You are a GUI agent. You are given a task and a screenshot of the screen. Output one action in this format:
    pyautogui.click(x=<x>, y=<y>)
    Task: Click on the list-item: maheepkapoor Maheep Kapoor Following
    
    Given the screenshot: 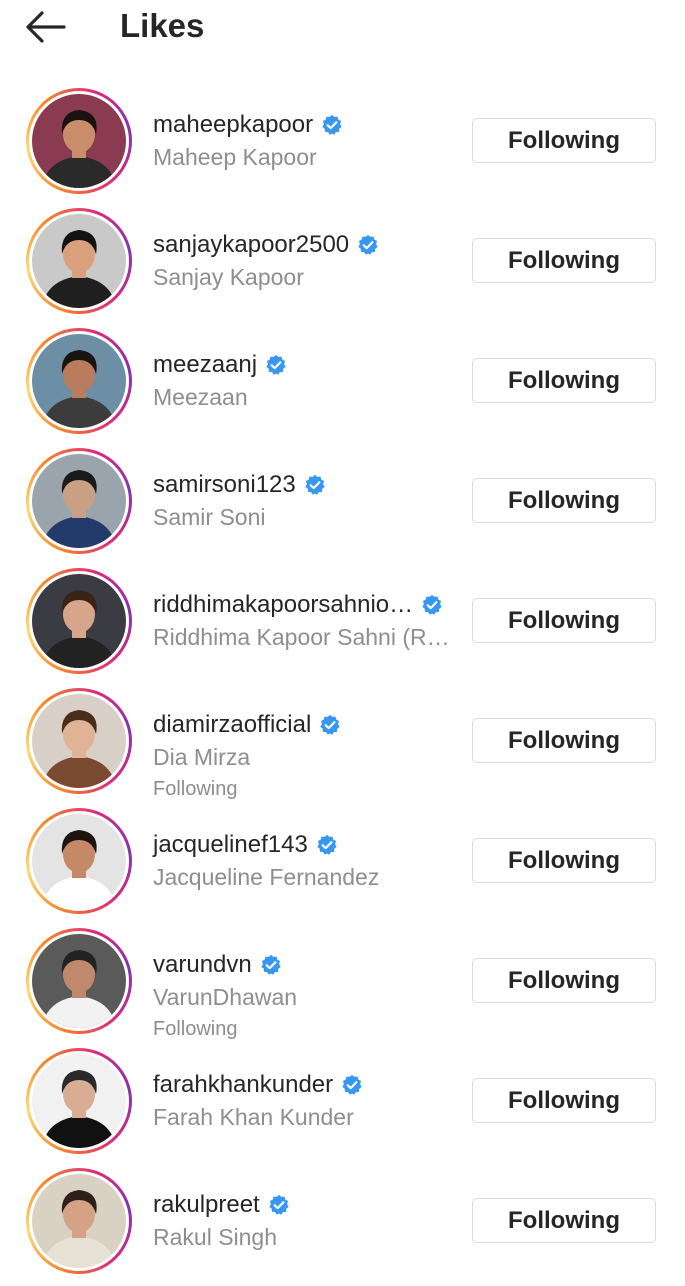 What is the action you would take?
    pyautogui.click(x=342, y=146)
    